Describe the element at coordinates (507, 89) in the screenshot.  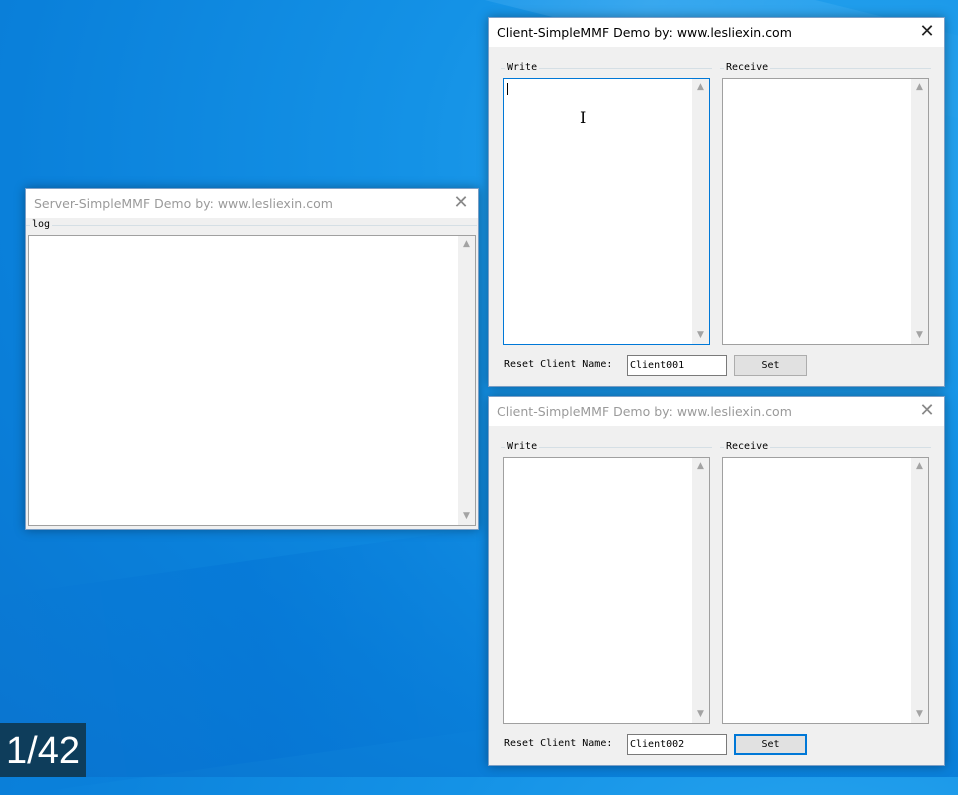
I see `text-caret` at that location.